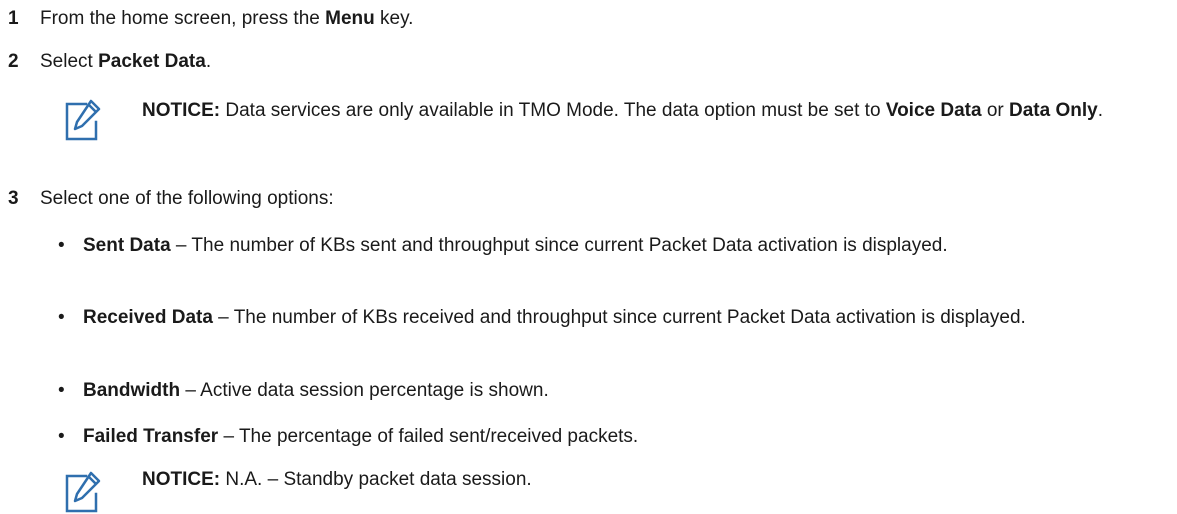  I want to click on notice-option-voice-data: Voice Data, so click(933, 110).